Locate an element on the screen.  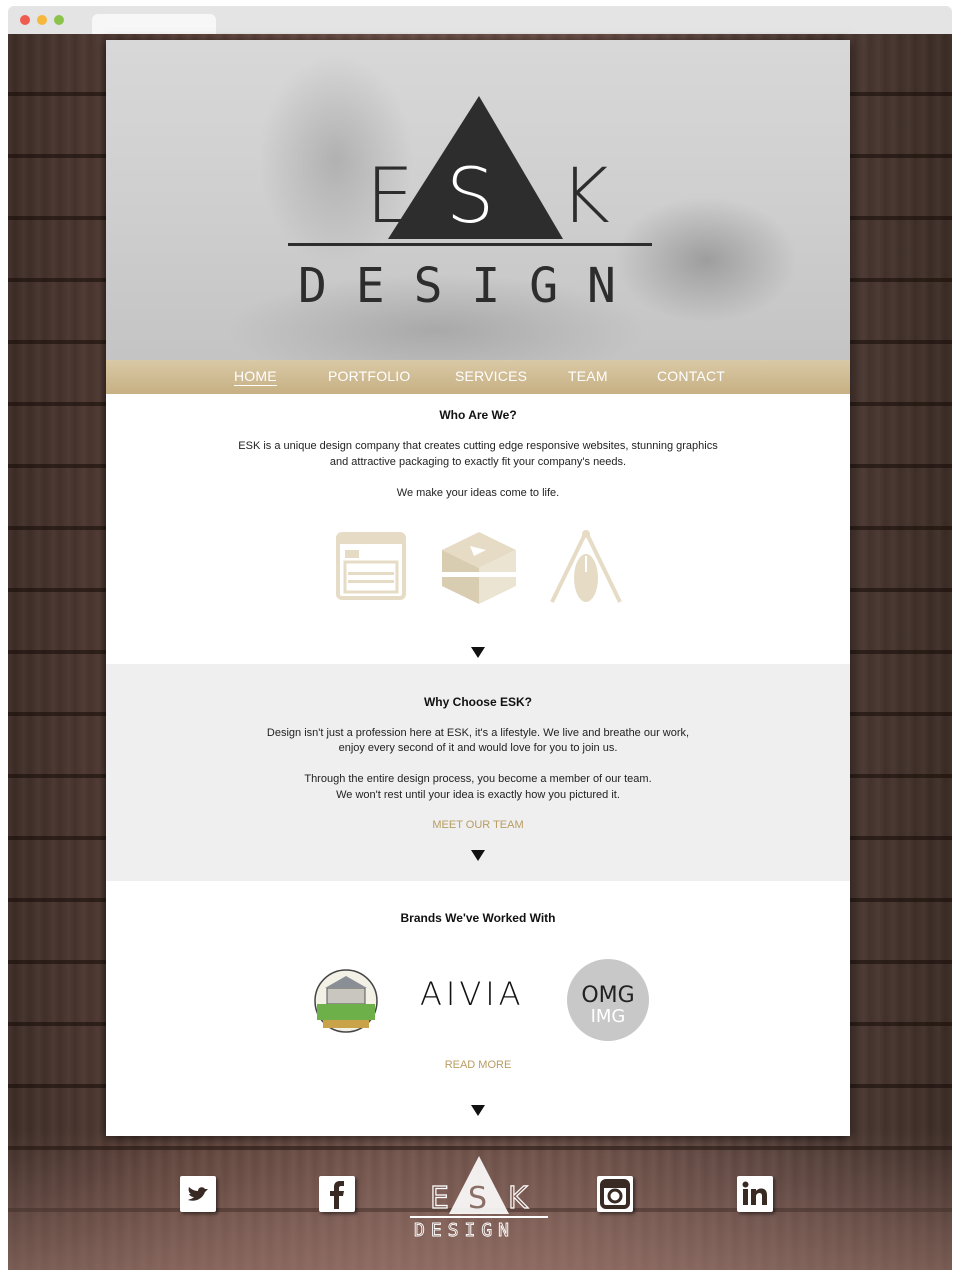
twitter-button is located at coordinates (198, 1194).